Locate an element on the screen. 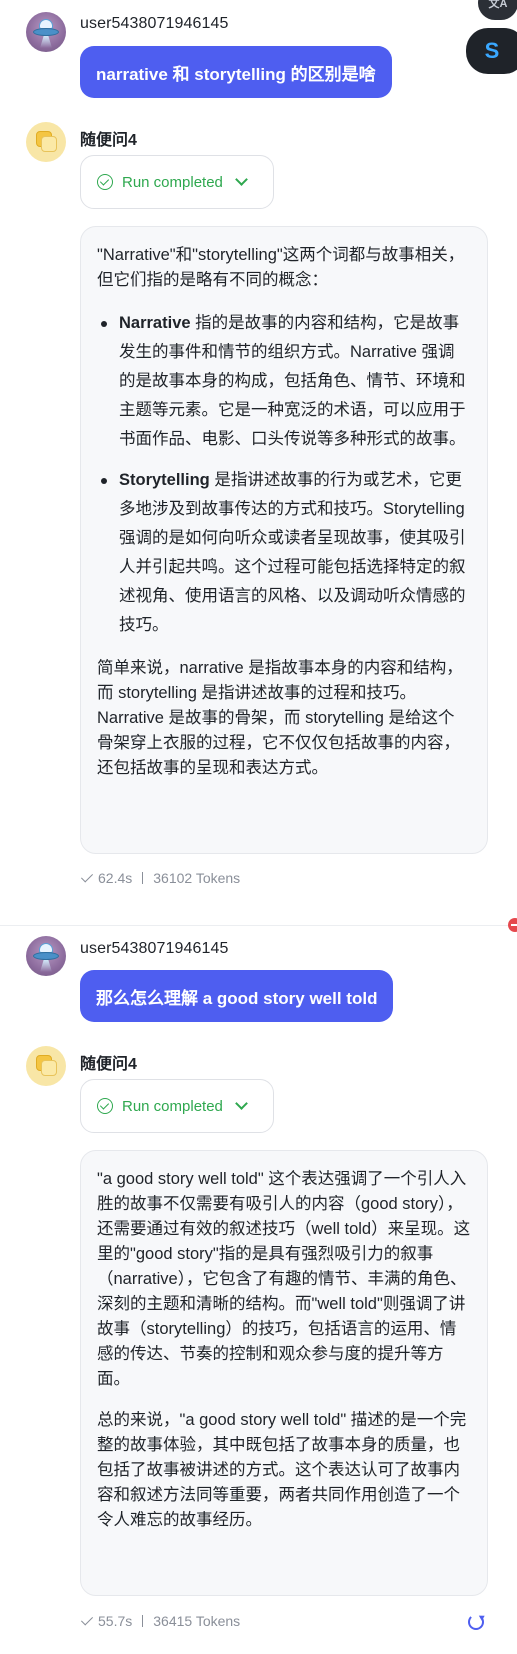 Image resolution: width=517 pixels, height=1654 pixels. assistant-icon: S is located at coordinates (492, 50).